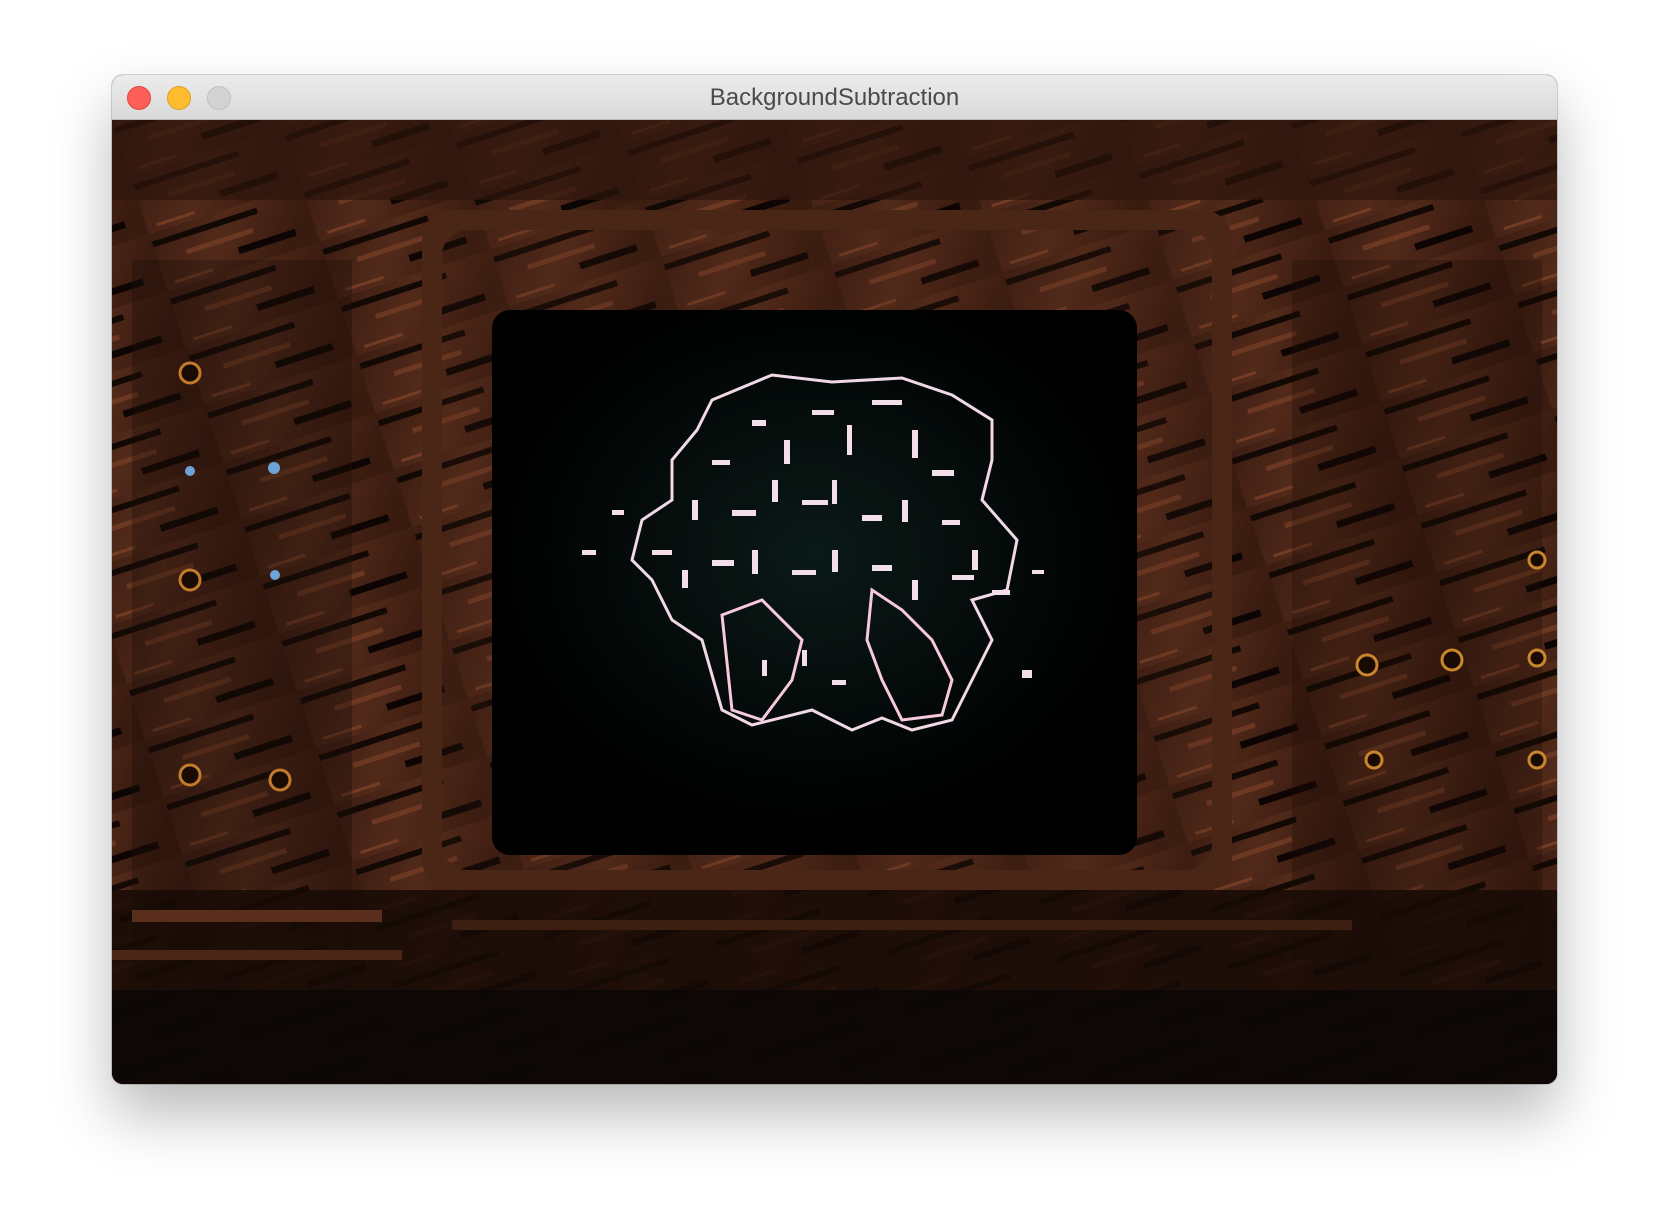 The width and height of the screenshot is (1664, 1228). What do you see at coordinates (257, 955) in the screenshot?
I see `desk-strip` at bounding box center [257, 955].